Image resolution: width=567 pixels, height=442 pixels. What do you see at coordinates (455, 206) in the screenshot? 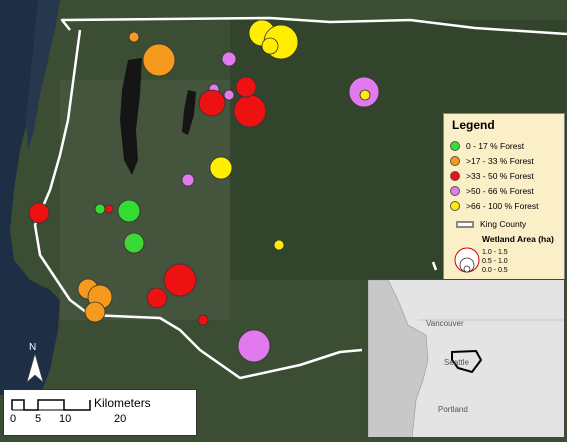
I see `legend-swatch-yellow` at bounding box center [455, 206].